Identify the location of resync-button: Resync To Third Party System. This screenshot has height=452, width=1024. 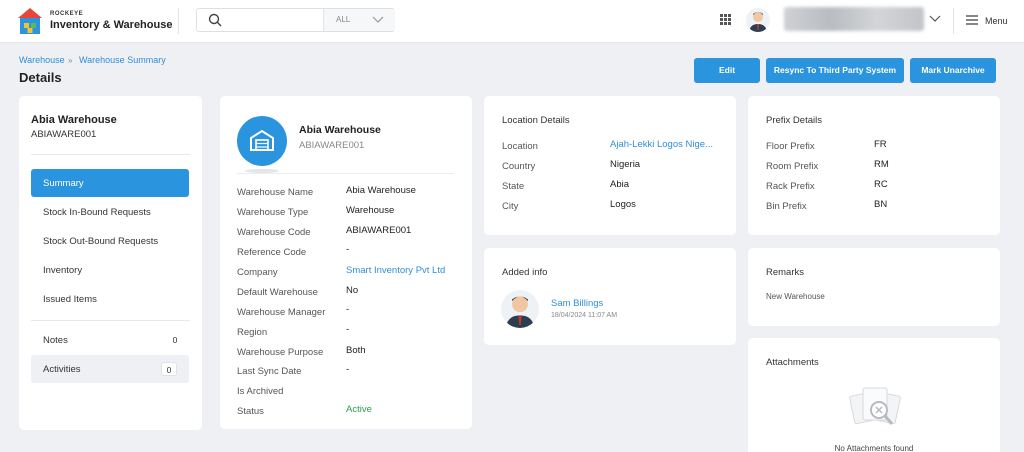
(835, 70).